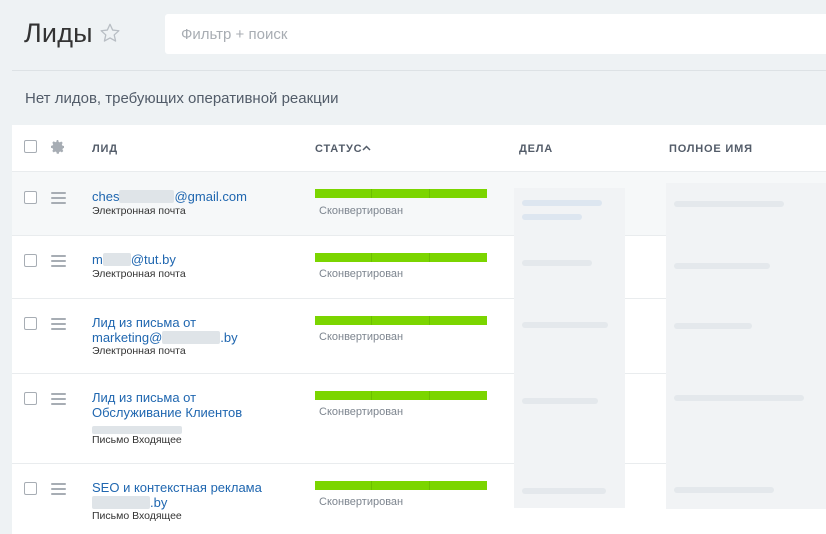  Describe the element at coordinates (134, 259) in the screenshot. I see `lead-name-link: m @tut.by` at that location.